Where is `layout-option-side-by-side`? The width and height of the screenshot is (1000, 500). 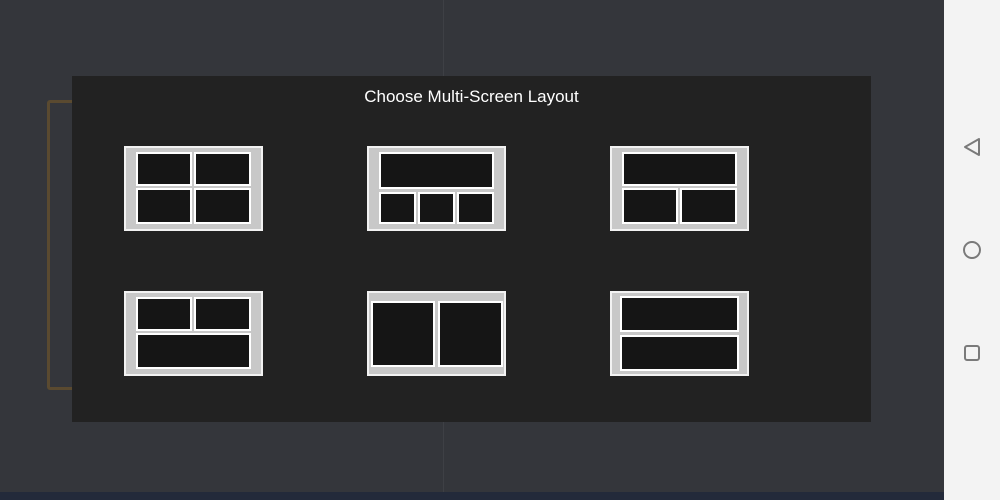 layout-option-side-by-side is located at coordinates (436, 333).